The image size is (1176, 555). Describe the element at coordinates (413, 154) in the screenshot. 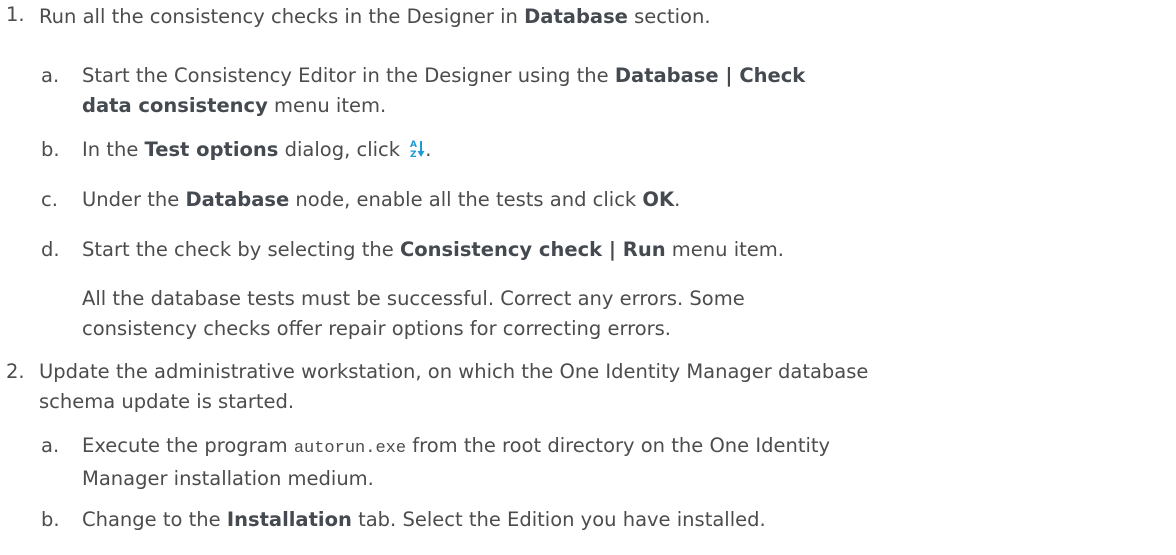

I see `svg-text: Z` at that location.